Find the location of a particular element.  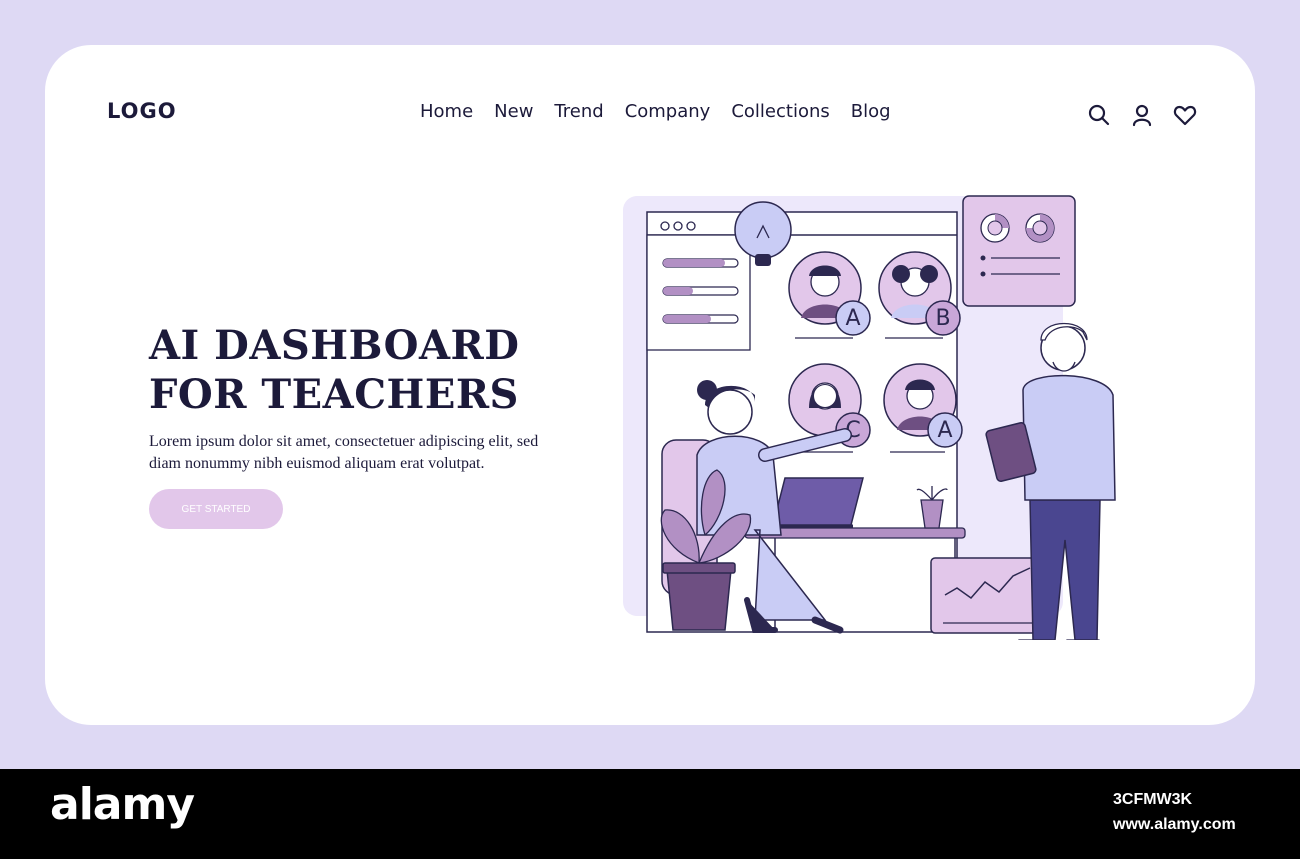

stock-brand-logo: alamy is located at coordinates (122, 804).